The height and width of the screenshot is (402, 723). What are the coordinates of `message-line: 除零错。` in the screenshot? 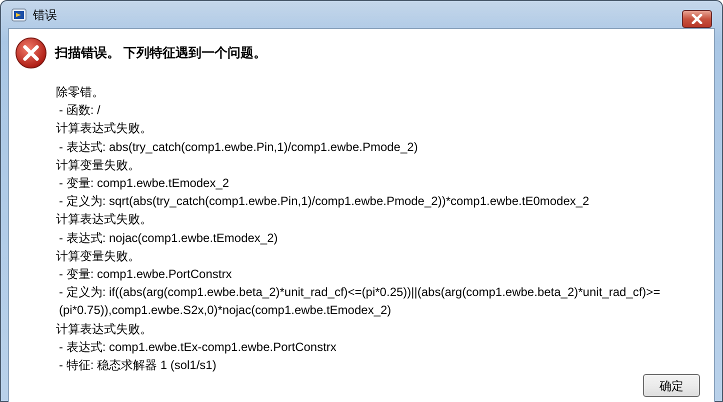 It's located at (80, 92).